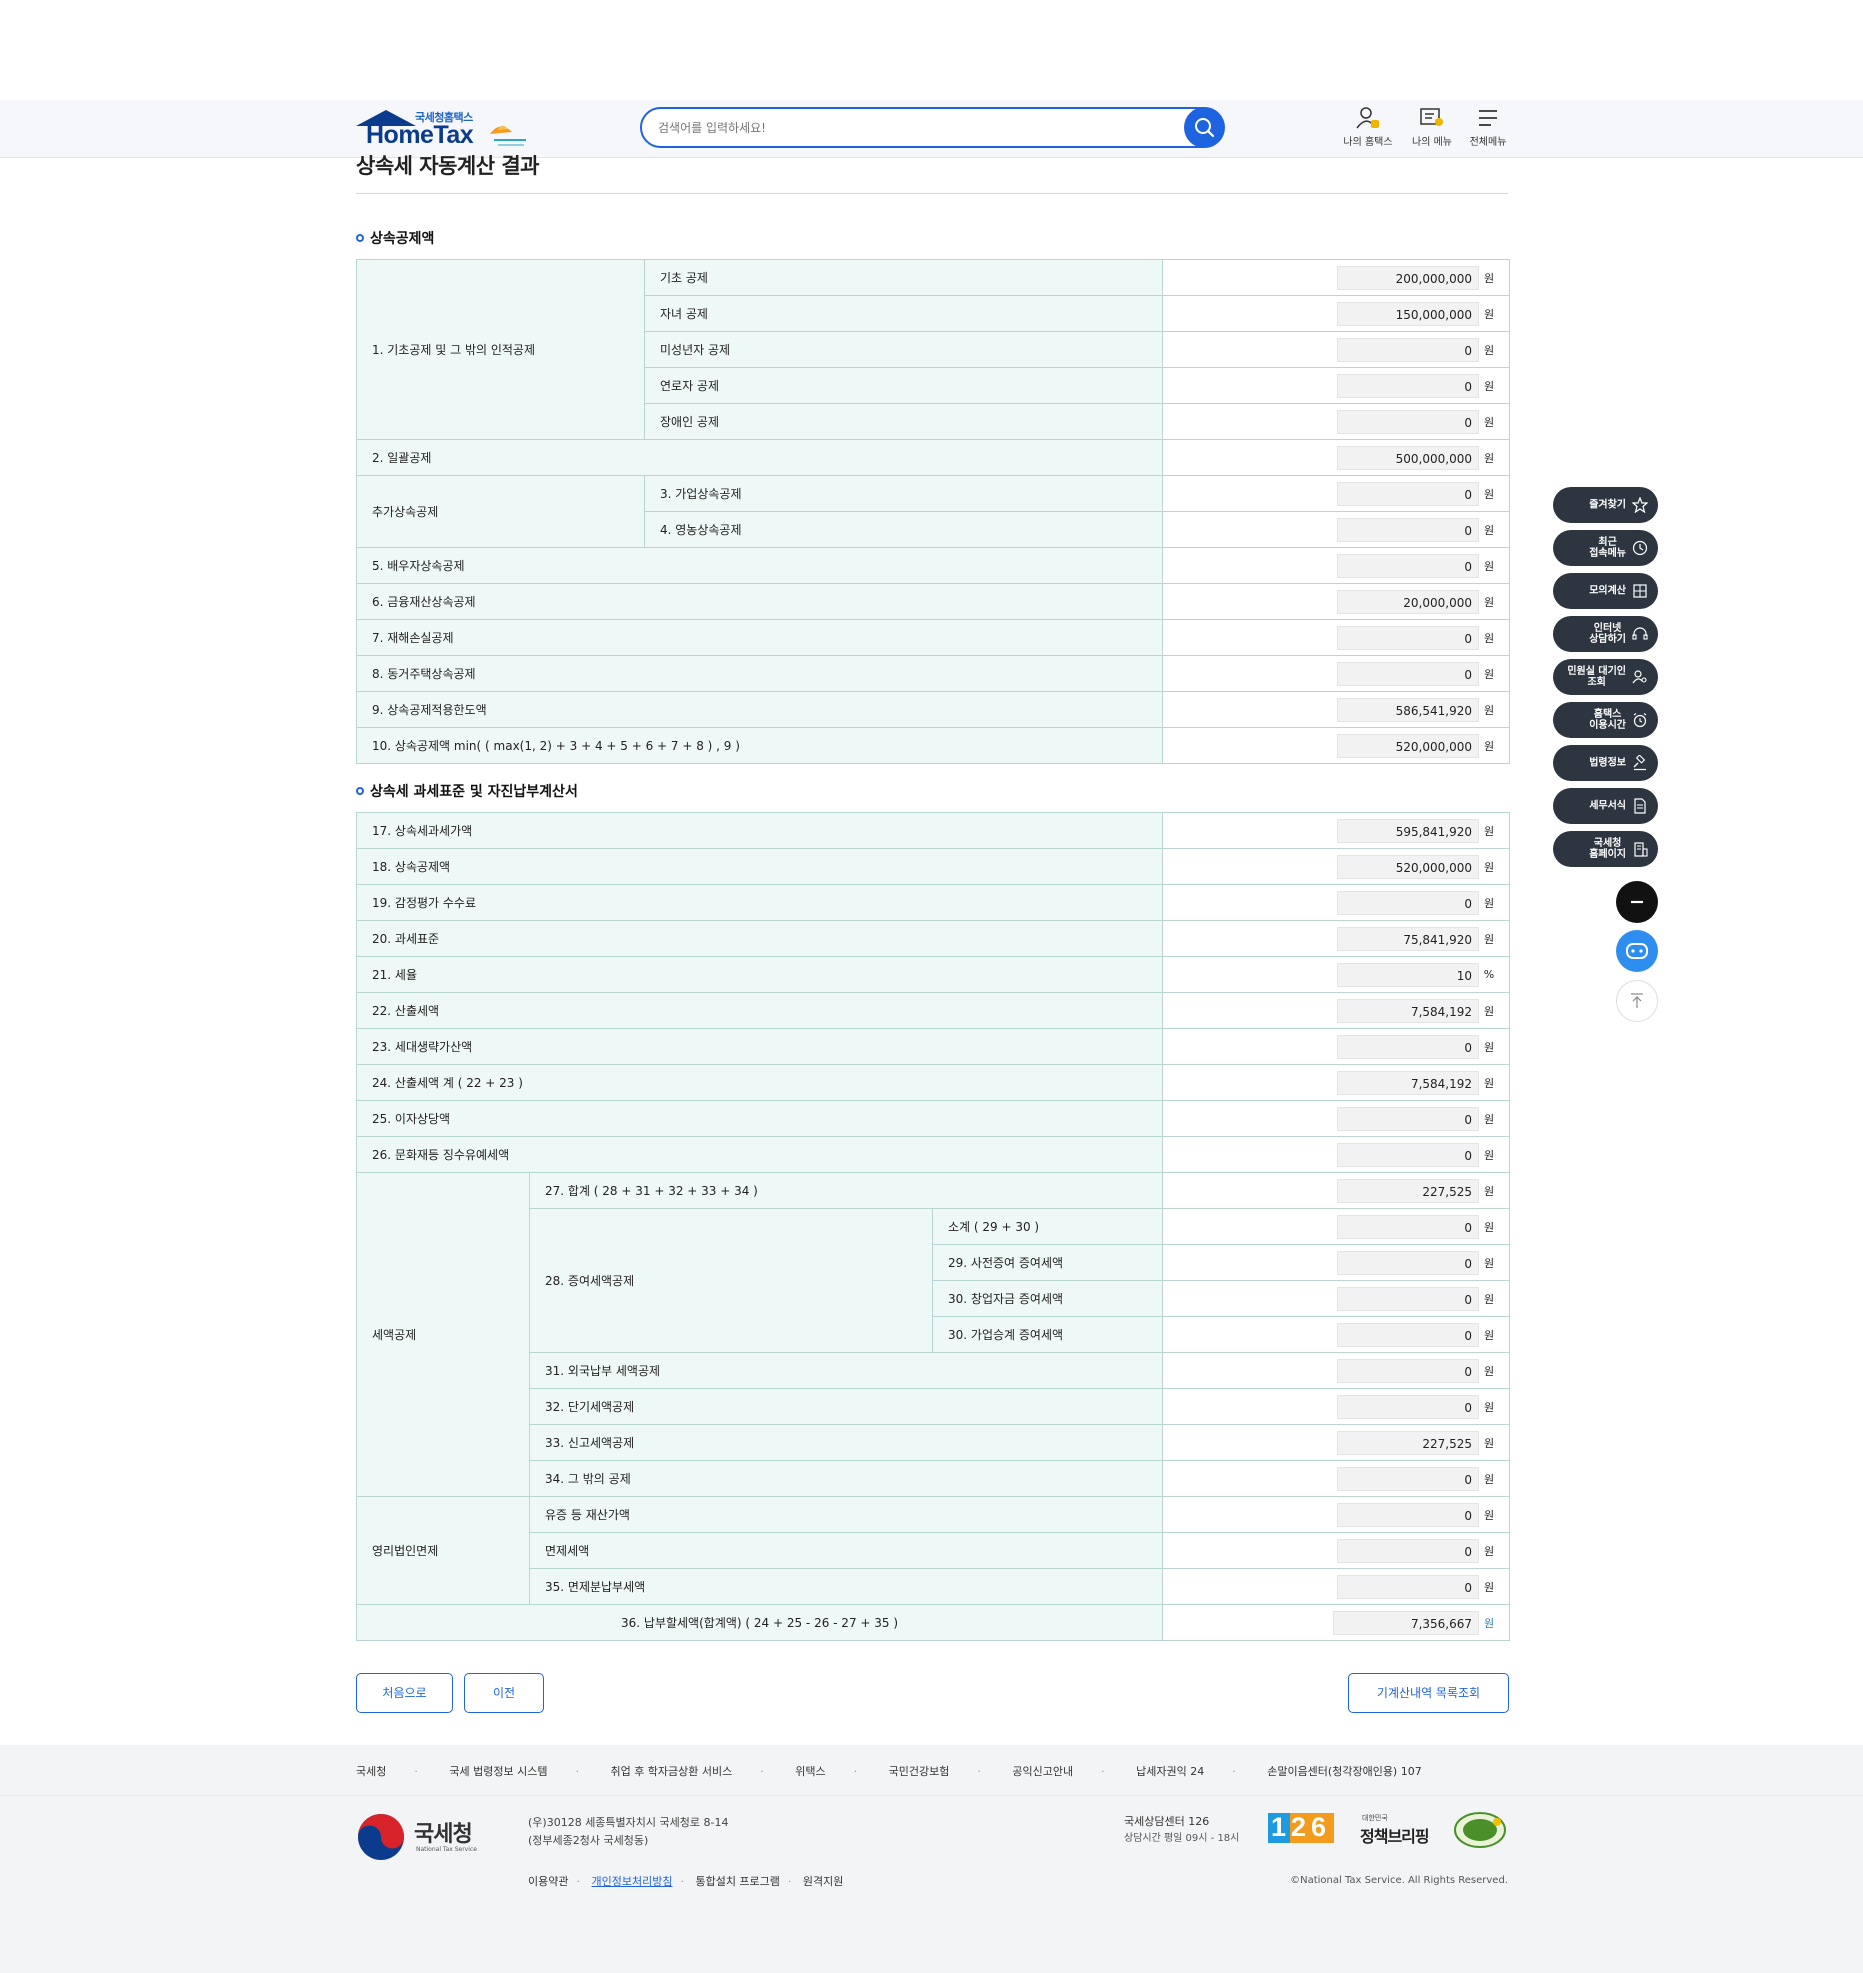 This screenshot has height=1973, width=1863. Describe the element at coordinates (737, 1881) in the screenshot. I see `install-program-link: 통합설치 프로그램` at that location.